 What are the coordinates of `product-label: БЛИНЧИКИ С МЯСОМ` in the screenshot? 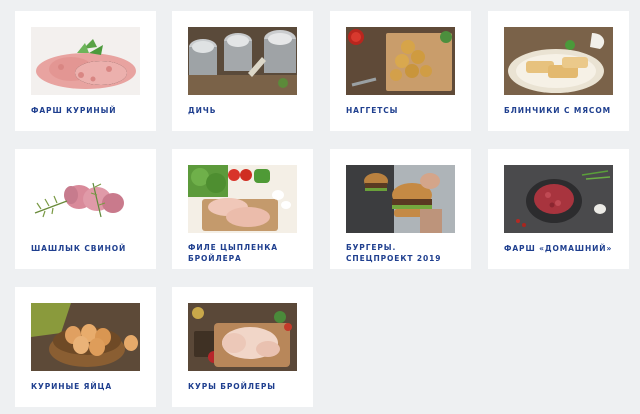 It's located at (563, 110).